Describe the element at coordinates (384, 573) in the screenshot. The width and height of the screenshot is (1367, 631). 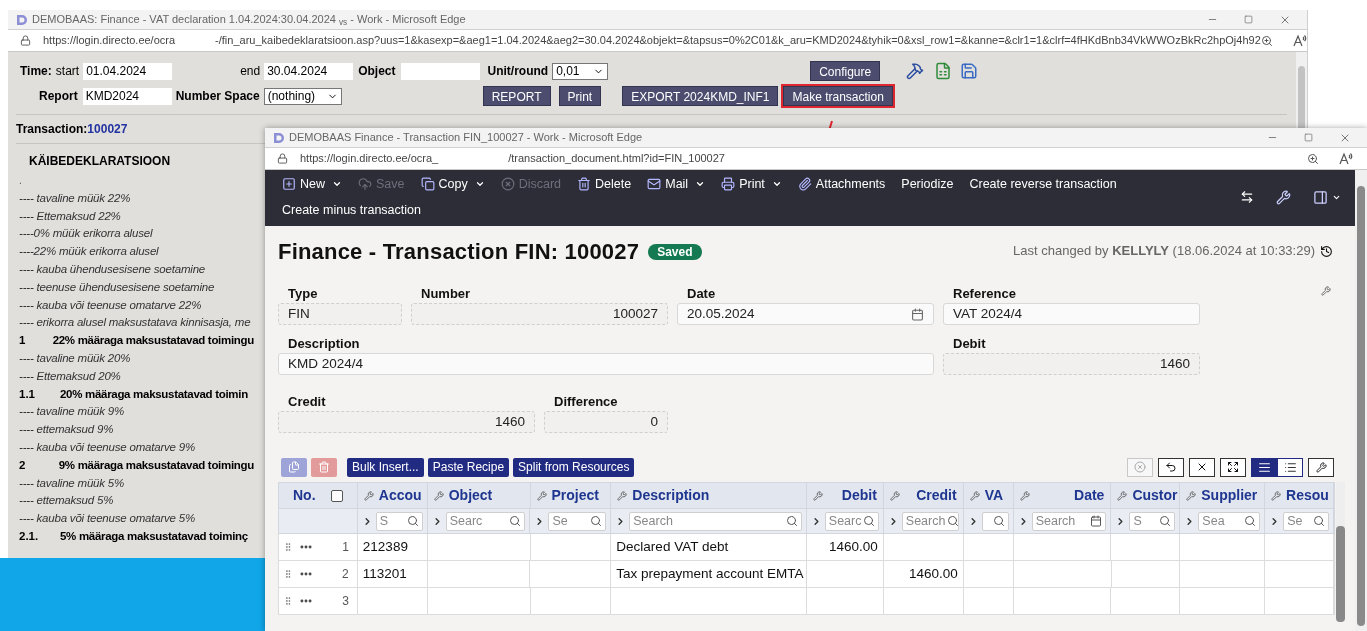
I see `table-cell-text: 113201` at that location.